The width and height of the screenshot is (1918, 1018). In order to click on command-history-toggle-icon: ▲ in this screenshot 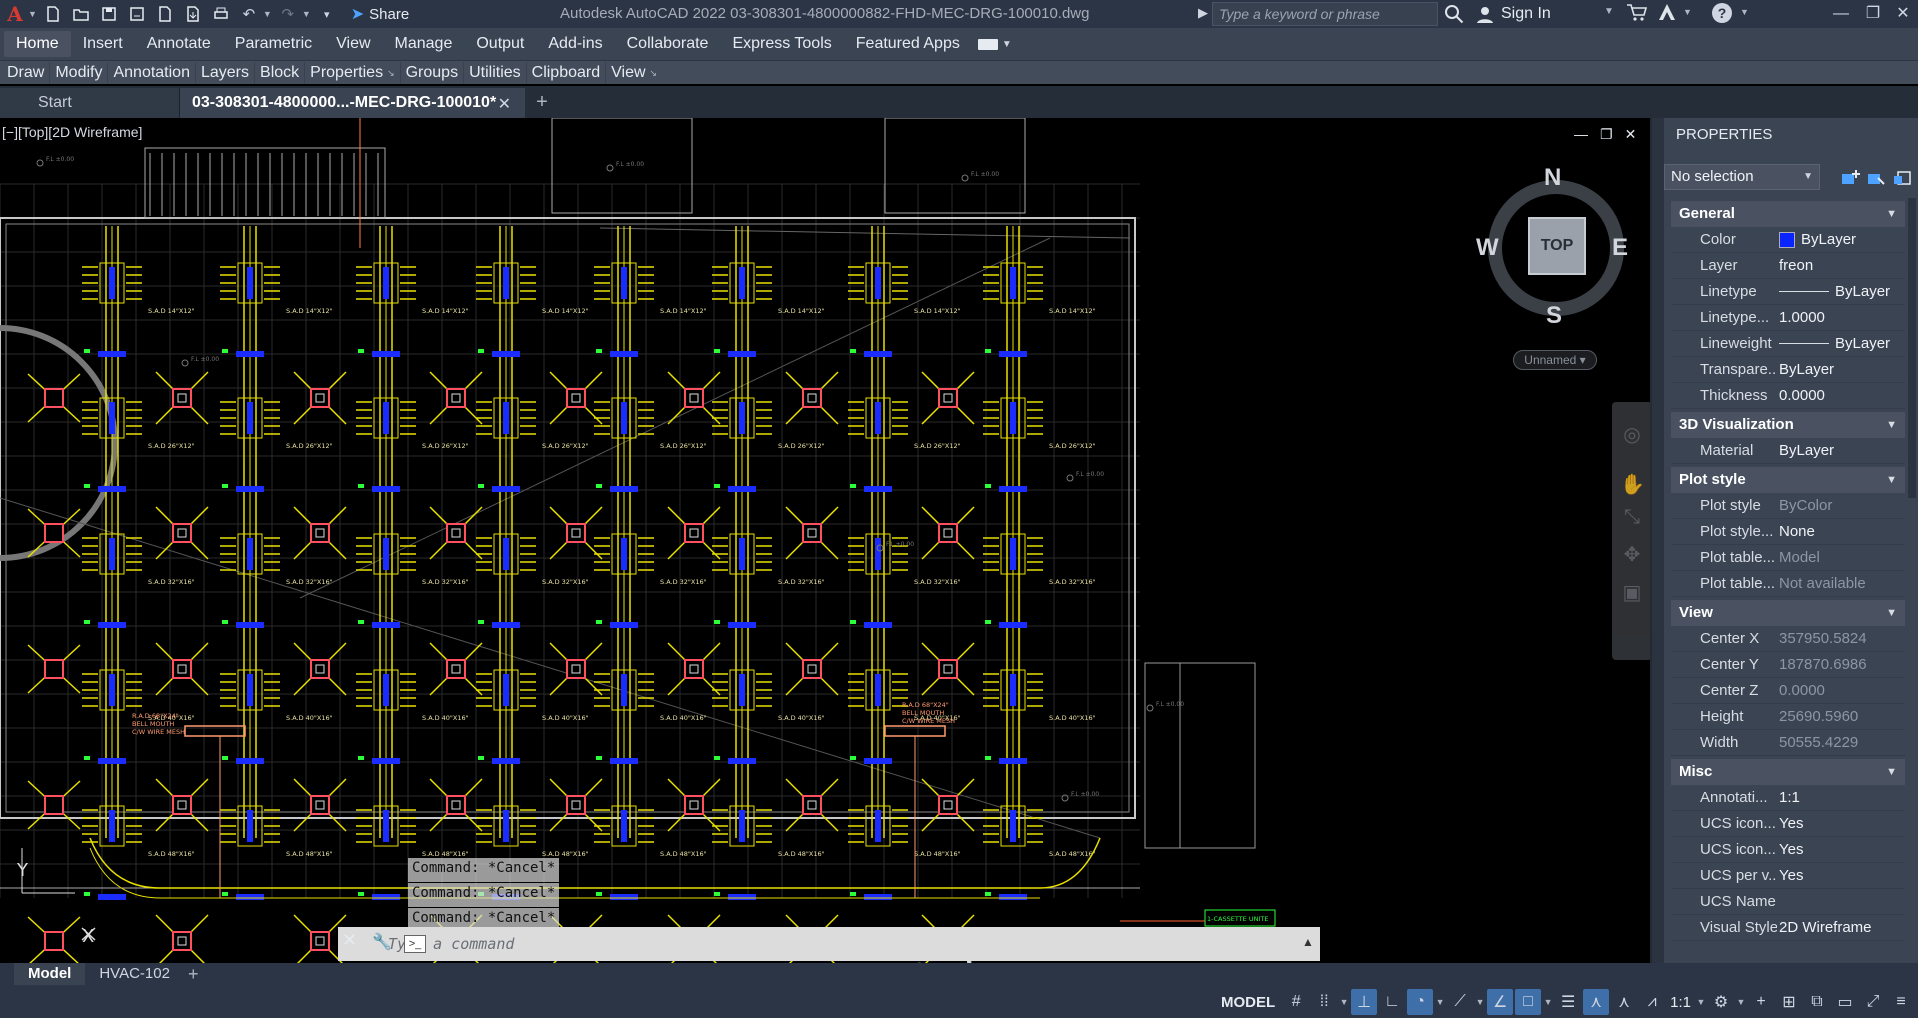, I will do `click(1308, 942)`.